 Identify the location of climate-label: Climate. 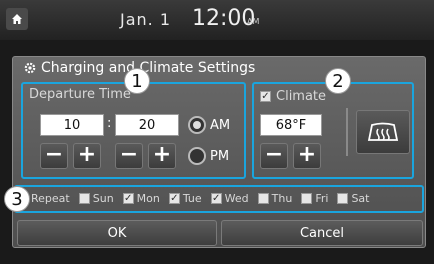
(301, 96).